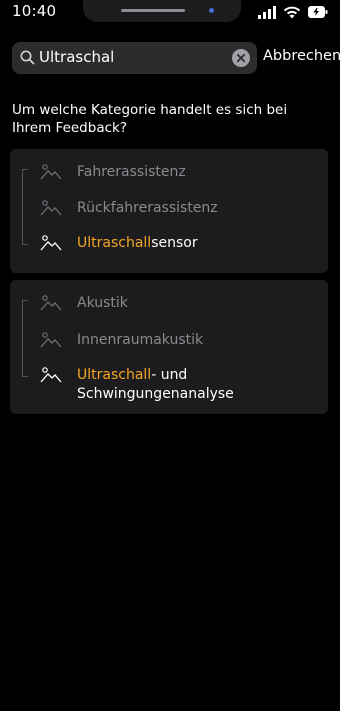  I want to click on category-label: Akustik, so click(102, 303).